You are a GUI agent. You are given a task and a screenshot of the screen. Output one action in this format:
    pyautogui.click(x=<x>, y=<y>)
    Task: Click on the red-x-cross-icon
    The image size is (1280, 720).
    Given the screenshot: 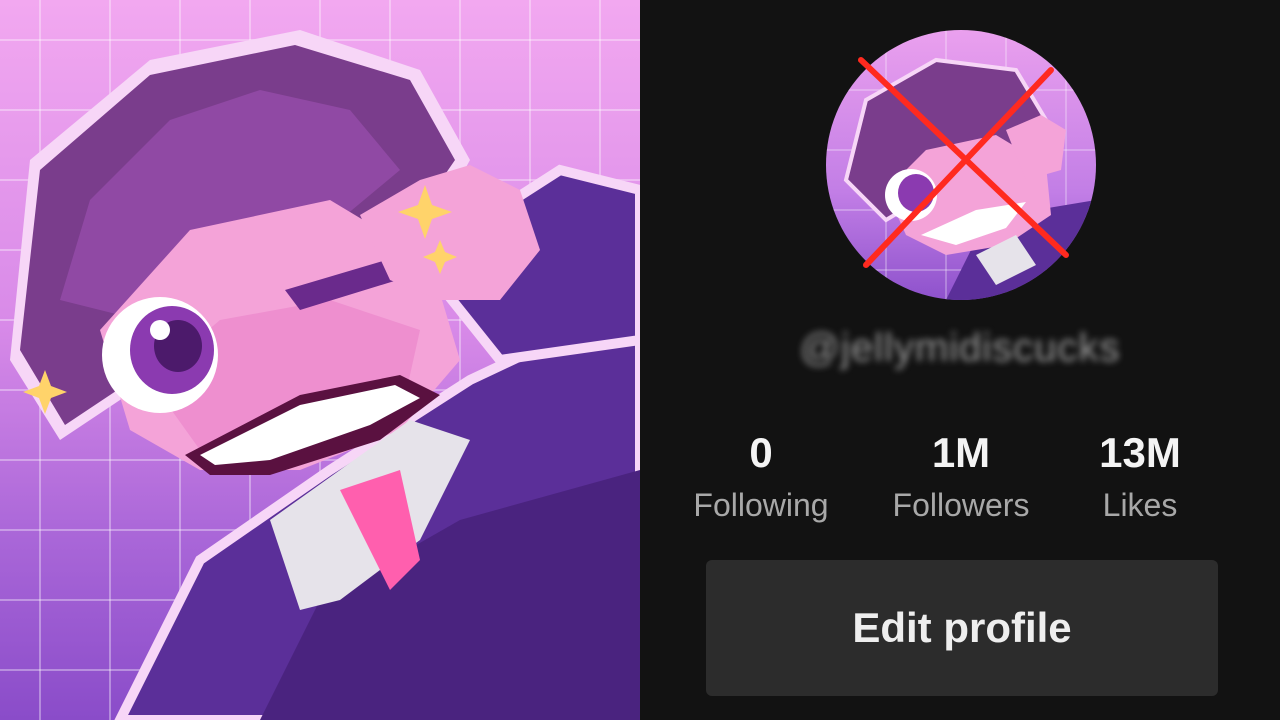 What is the action you would take?
    pyautogui.click(x=963, y=162)
    